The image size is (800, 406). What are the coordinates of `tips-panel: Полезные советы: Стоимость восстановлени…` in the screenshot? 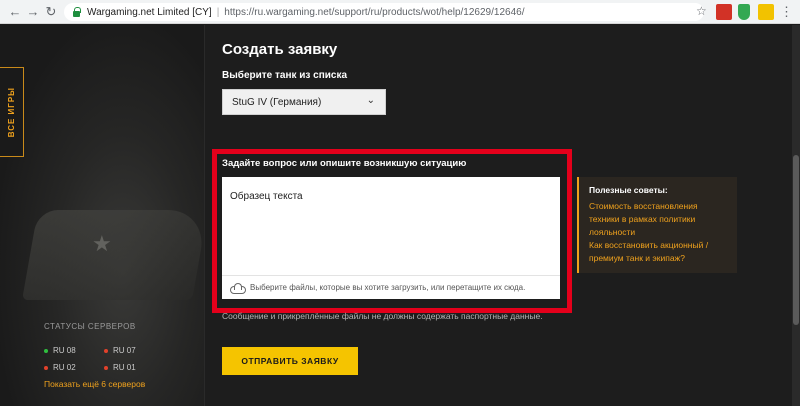 It's located at (657, 225).